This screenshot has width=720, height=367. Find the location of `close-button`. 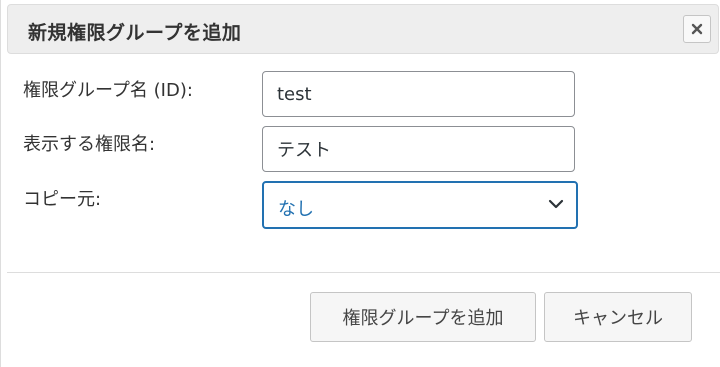

close-button is located at coordinates (697, 29).